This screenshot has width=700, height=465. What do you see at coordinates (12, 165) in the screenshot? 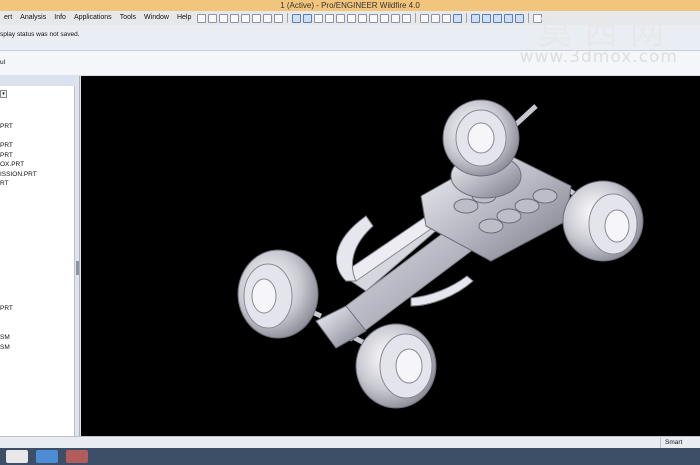
I see `tree-item: OX.PRT` at bounding box center [12, 165].